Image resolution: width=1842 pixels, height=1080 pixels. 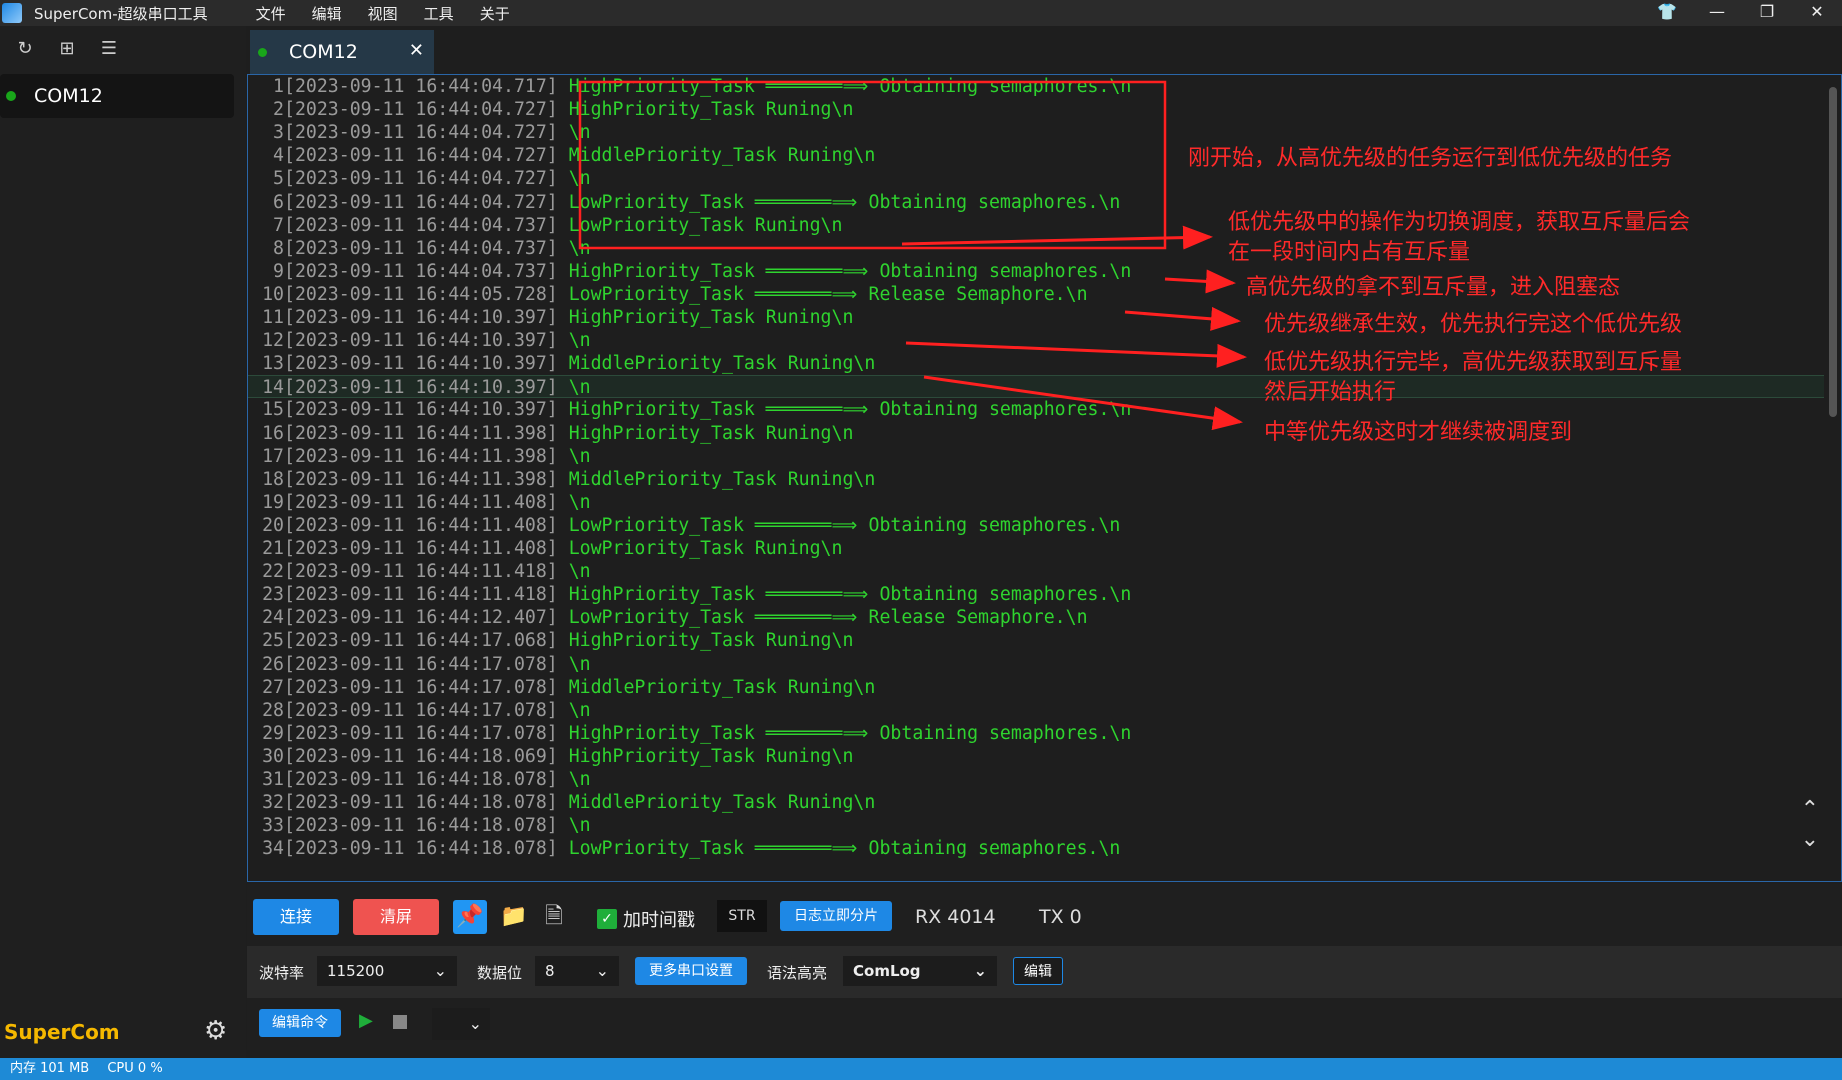 What do you see at coordinates (117, 96) in the screenshot?
I see `sidebar-item-com12: COM12` at bounding box center [117, 96].